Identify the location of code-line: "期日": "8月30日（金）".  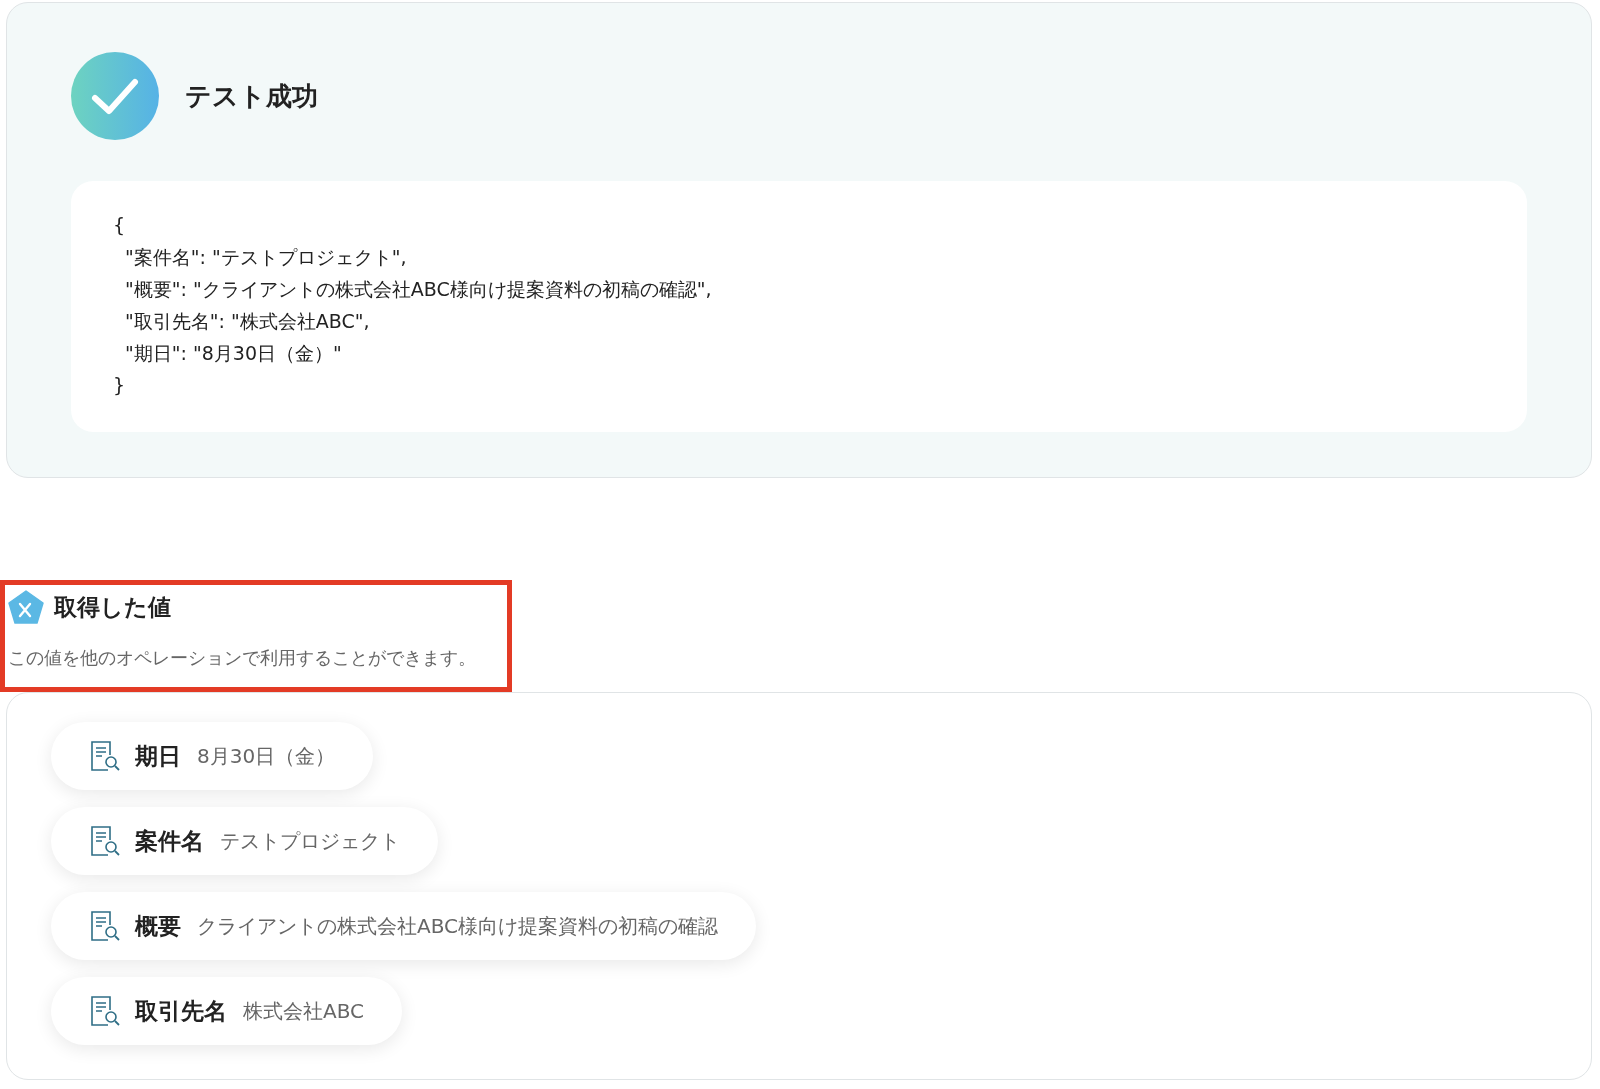
(233, 353).